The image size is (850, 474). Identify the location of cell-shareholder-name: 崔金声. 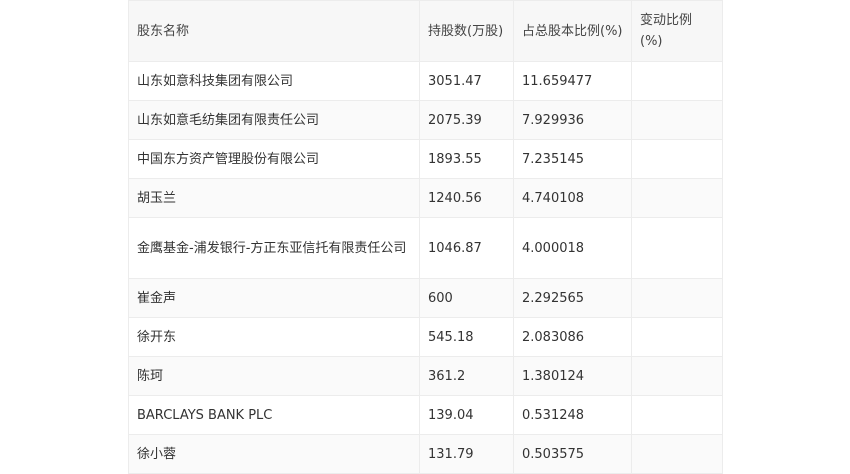
(274, 298).